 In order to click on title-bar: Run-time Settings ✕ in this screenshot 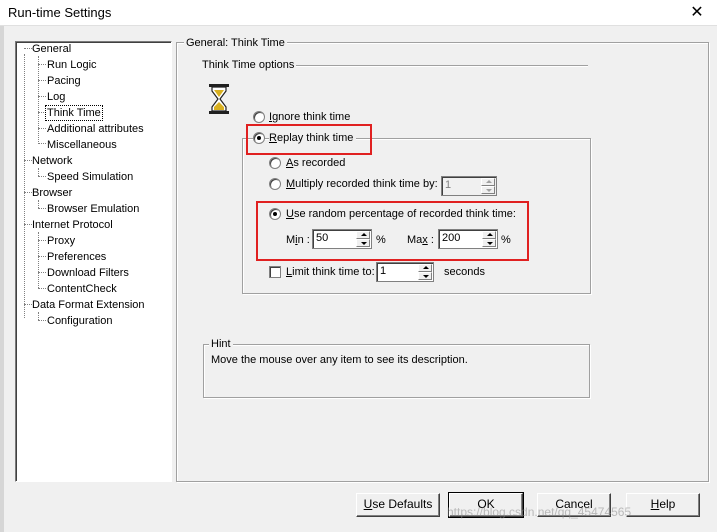, I will do `click(358, 13)`.